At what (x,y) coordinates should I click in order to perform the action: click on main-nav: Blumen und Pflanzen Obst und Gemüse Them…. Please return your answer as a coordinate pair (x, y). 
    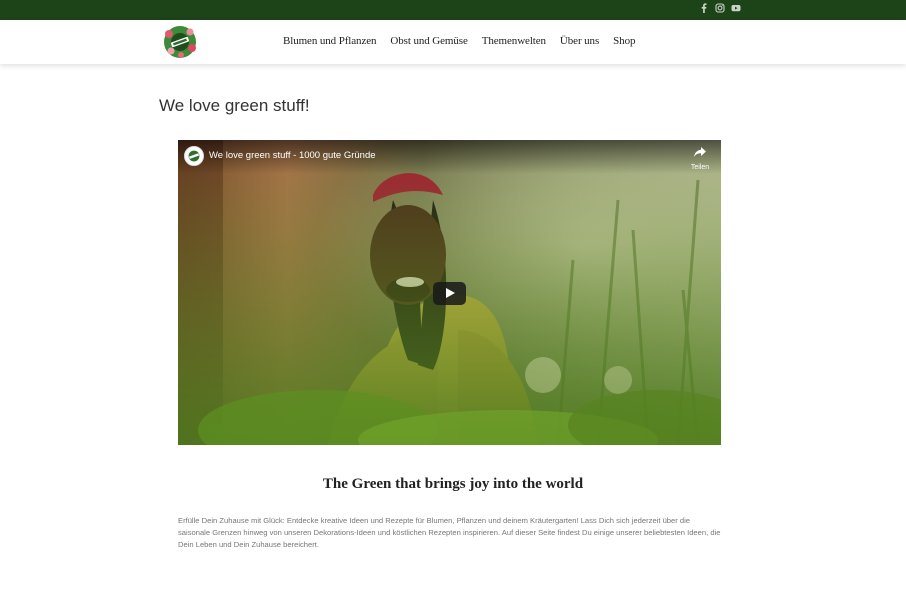
    Looking at the image, I should click on (459, 41).